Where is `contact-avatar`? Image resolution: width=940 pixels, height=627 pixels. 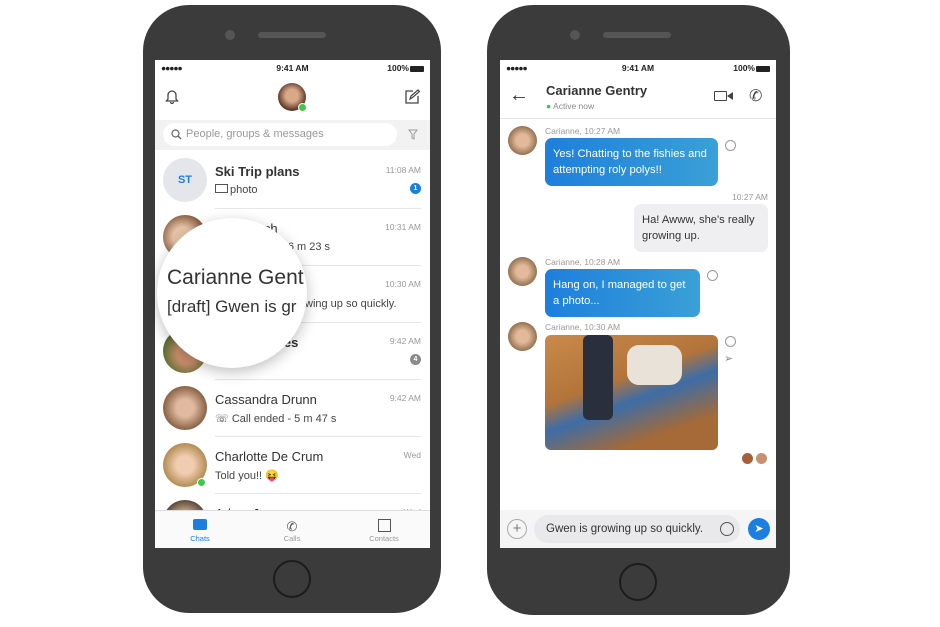 contact-avatar is located at coordinates (185, 408).